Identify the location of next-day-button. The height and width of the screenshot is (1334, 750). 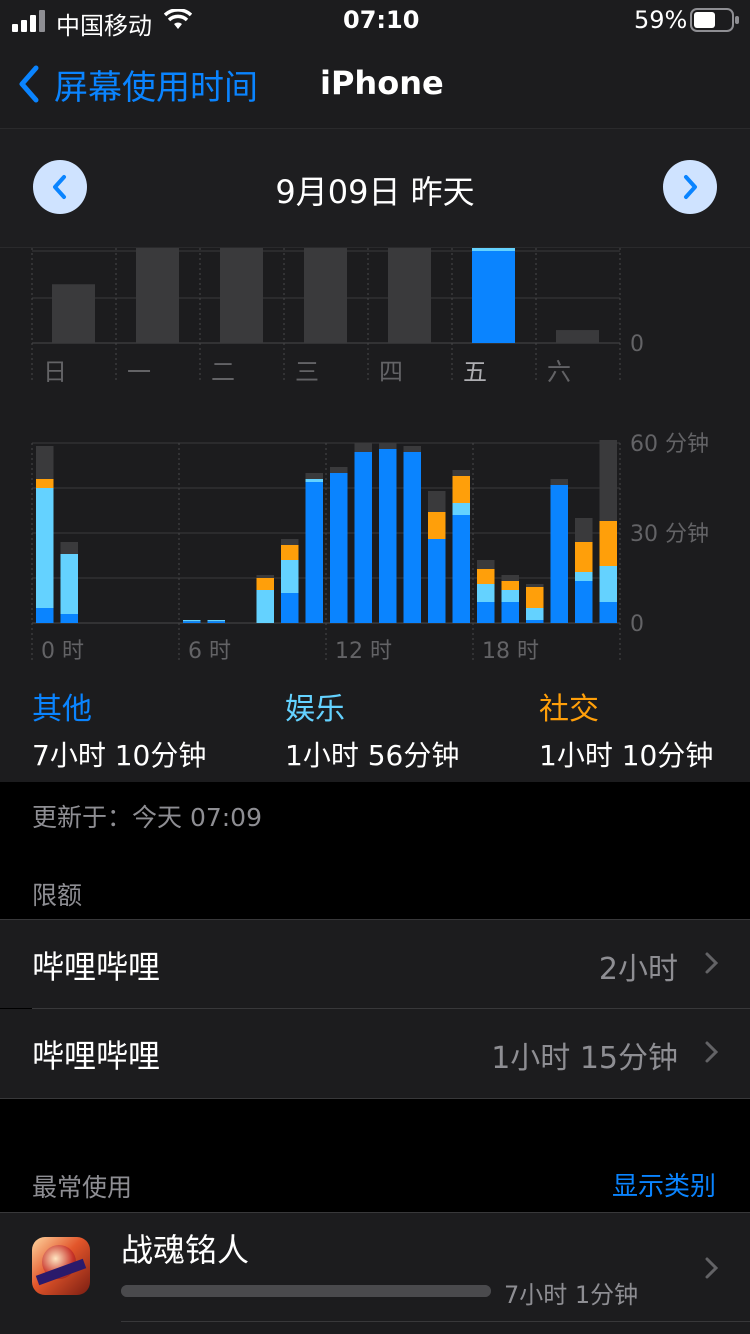
(690, 187).